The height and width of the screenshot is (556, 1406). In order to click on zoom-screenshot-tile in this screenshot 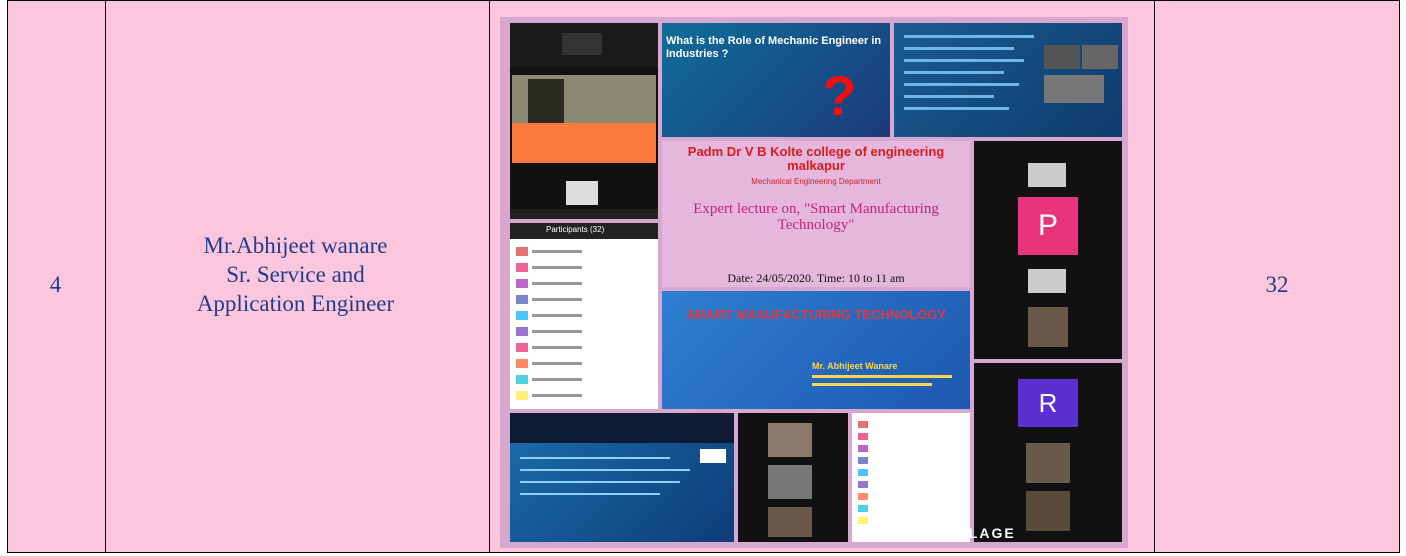, I will do `click(584, 121)`.